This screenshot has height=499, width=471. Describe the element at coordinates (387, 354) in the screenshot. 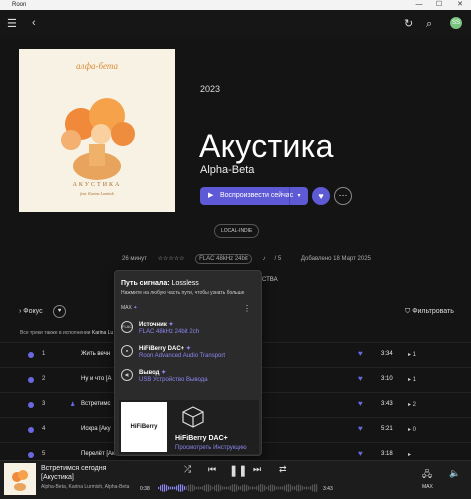

I see `track-duration: 3:34` at that location.